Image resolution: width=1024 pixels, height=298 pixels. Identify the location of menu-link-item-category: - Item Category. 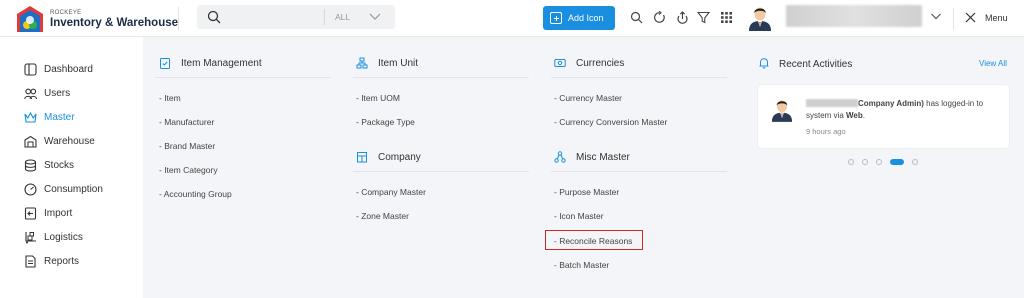
(188, 170).